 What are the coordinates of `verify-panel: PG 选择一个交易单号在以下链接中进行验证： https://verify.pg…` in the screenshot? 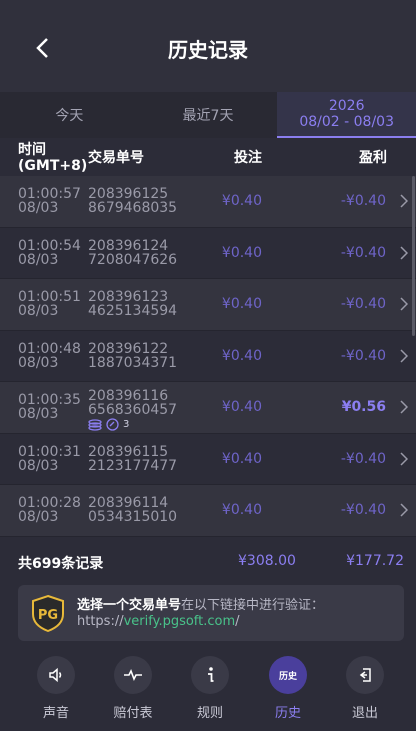 It's located at (211, 613).